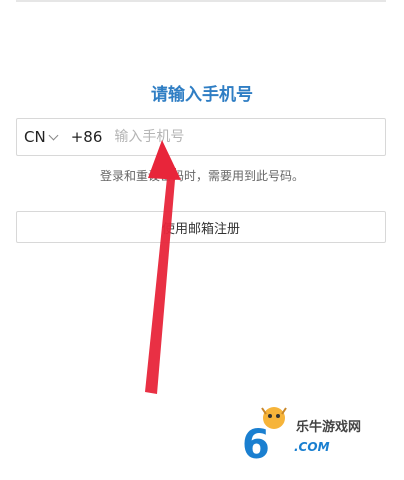 The width and height of the screenshot is (404, 480). I want to click on country-selector: CN, so click(38, 137).